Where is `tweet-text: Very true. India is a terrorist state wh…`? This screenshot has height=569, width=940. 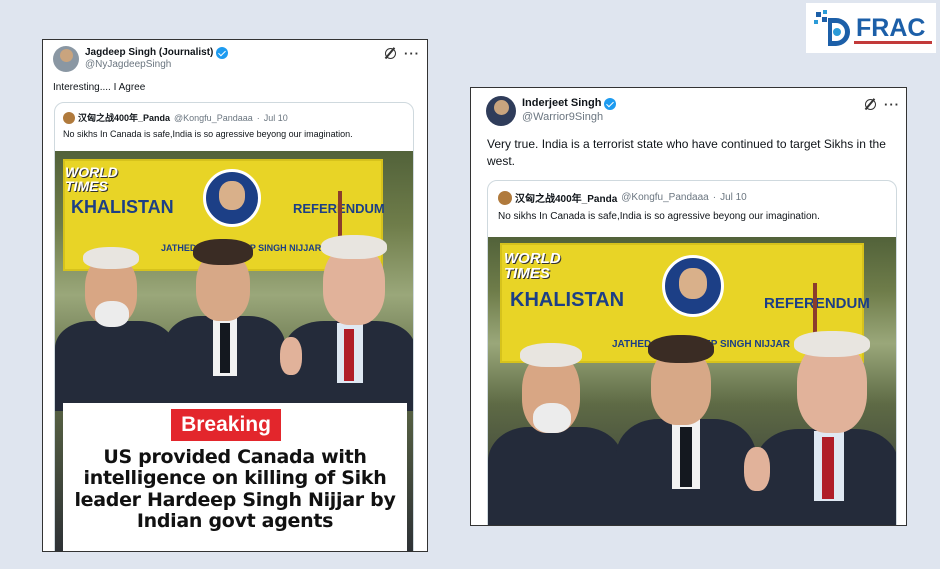 tweet-text: Very true. India is a terrorist state wh… is located at coordinates (686, 153).